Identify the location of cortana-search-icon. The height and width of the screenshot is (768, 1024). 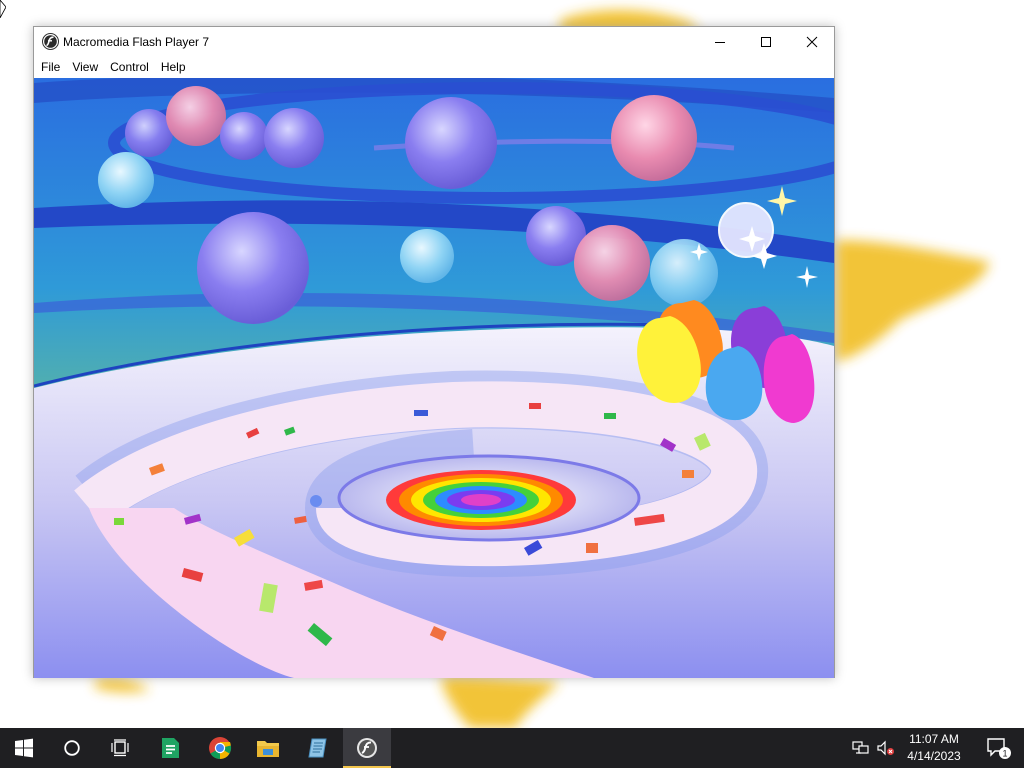
(72, 748).